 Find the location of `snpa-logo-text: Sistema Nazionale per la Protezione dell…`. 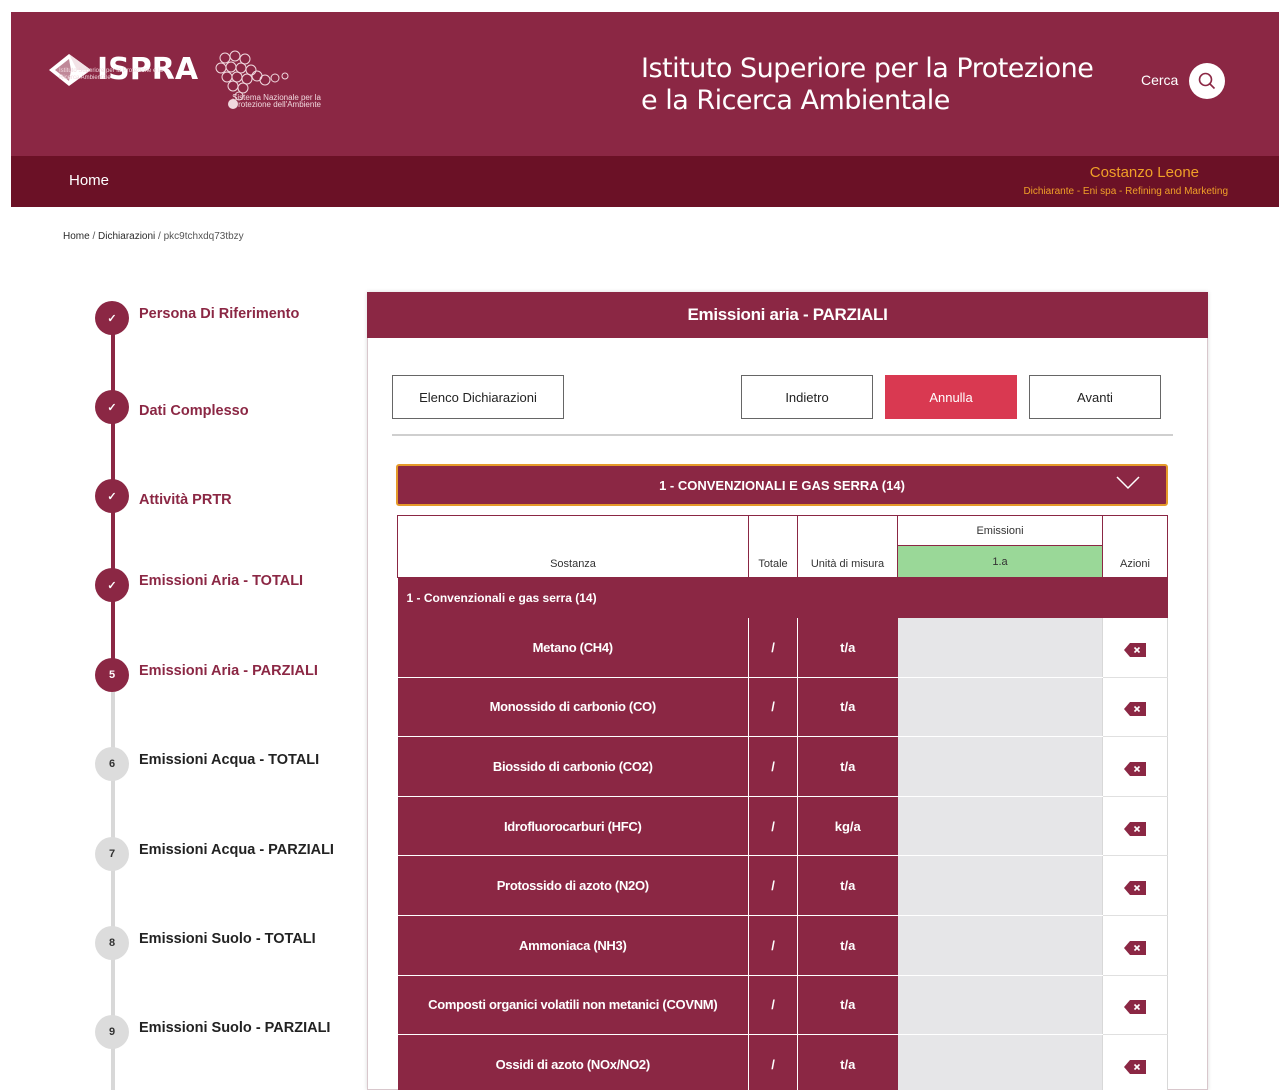

snpa-logo-text: Sistema Nazionale per la Protezione dell… is located at coordinates (276, 101).